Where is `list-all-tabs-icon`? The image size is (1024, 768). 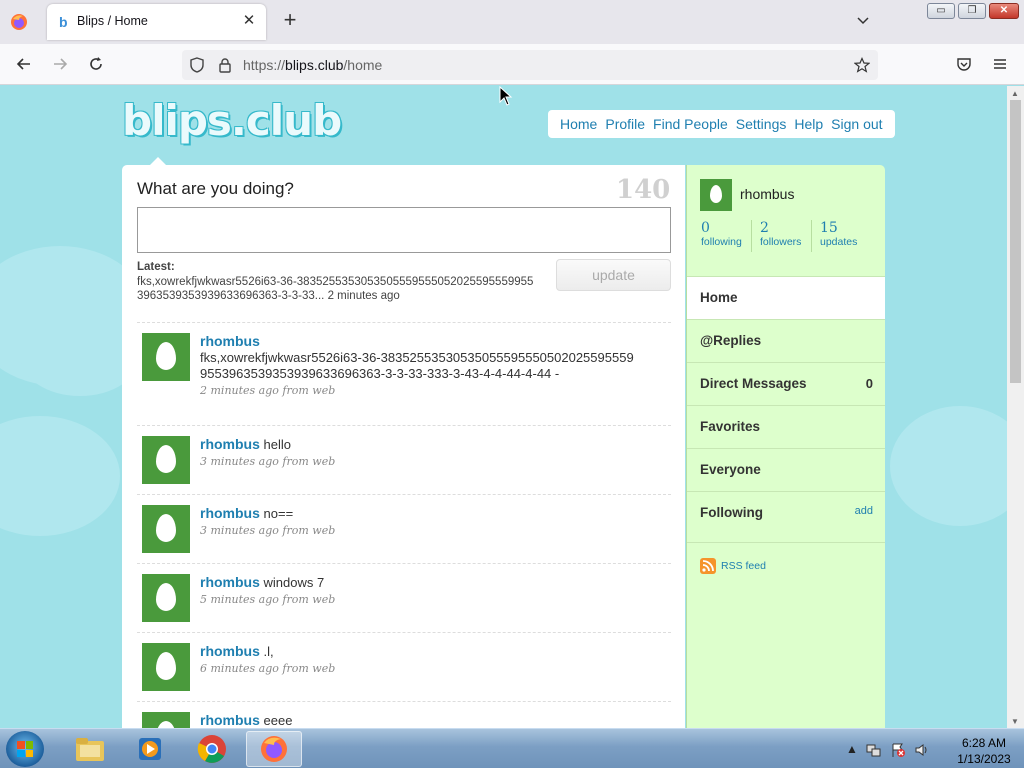
list-all-tabs-icon is located at coordinates (864, 21).